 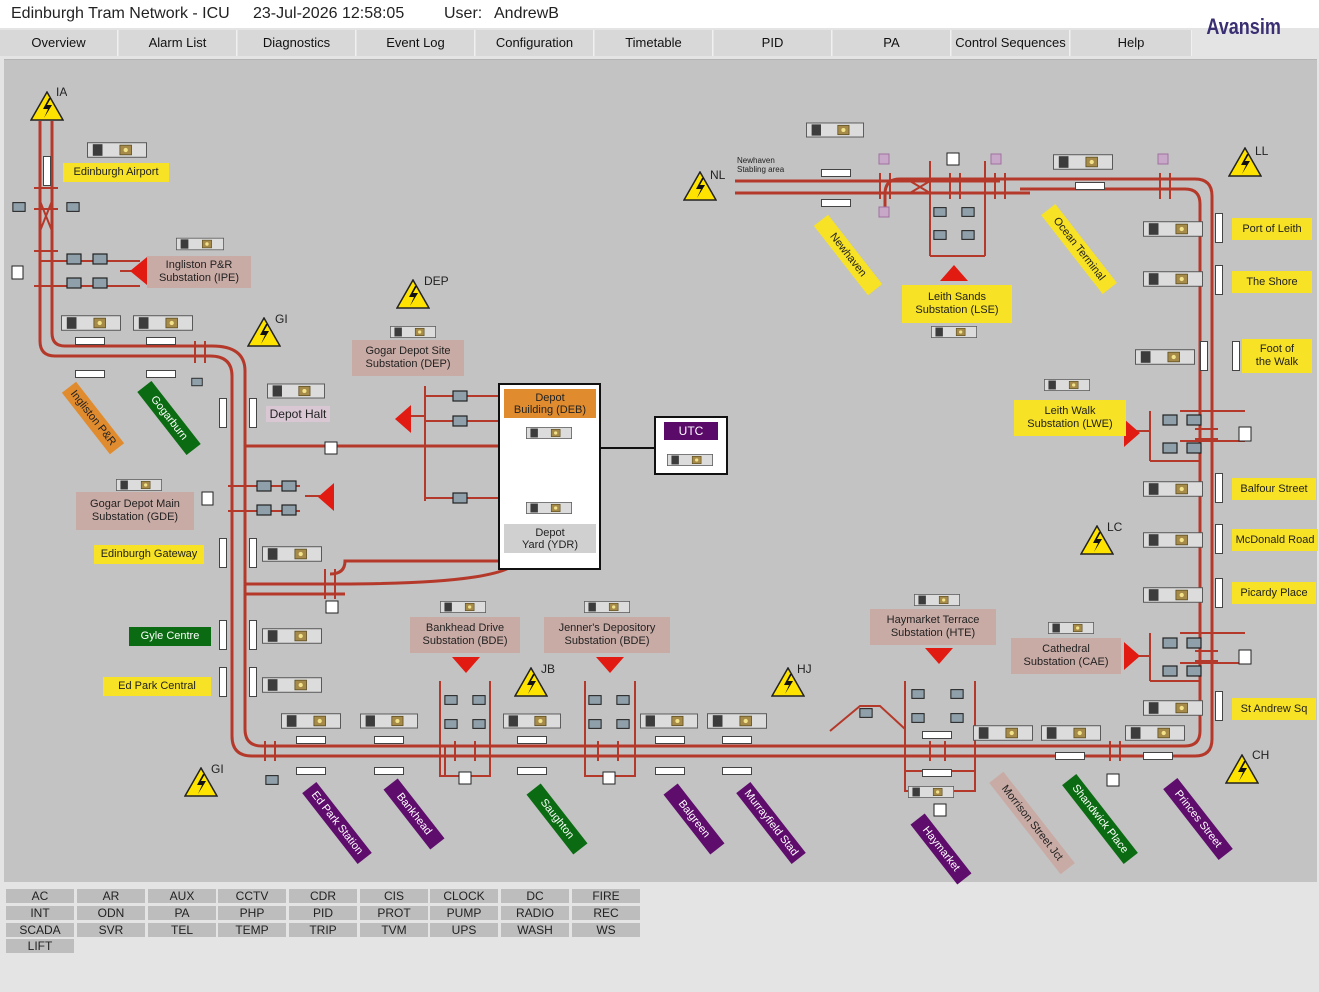 What do you see at coordinates (718, 175) in the screenshot?
I see `zone-label-nl: NL` at bounding box center [718, 175].